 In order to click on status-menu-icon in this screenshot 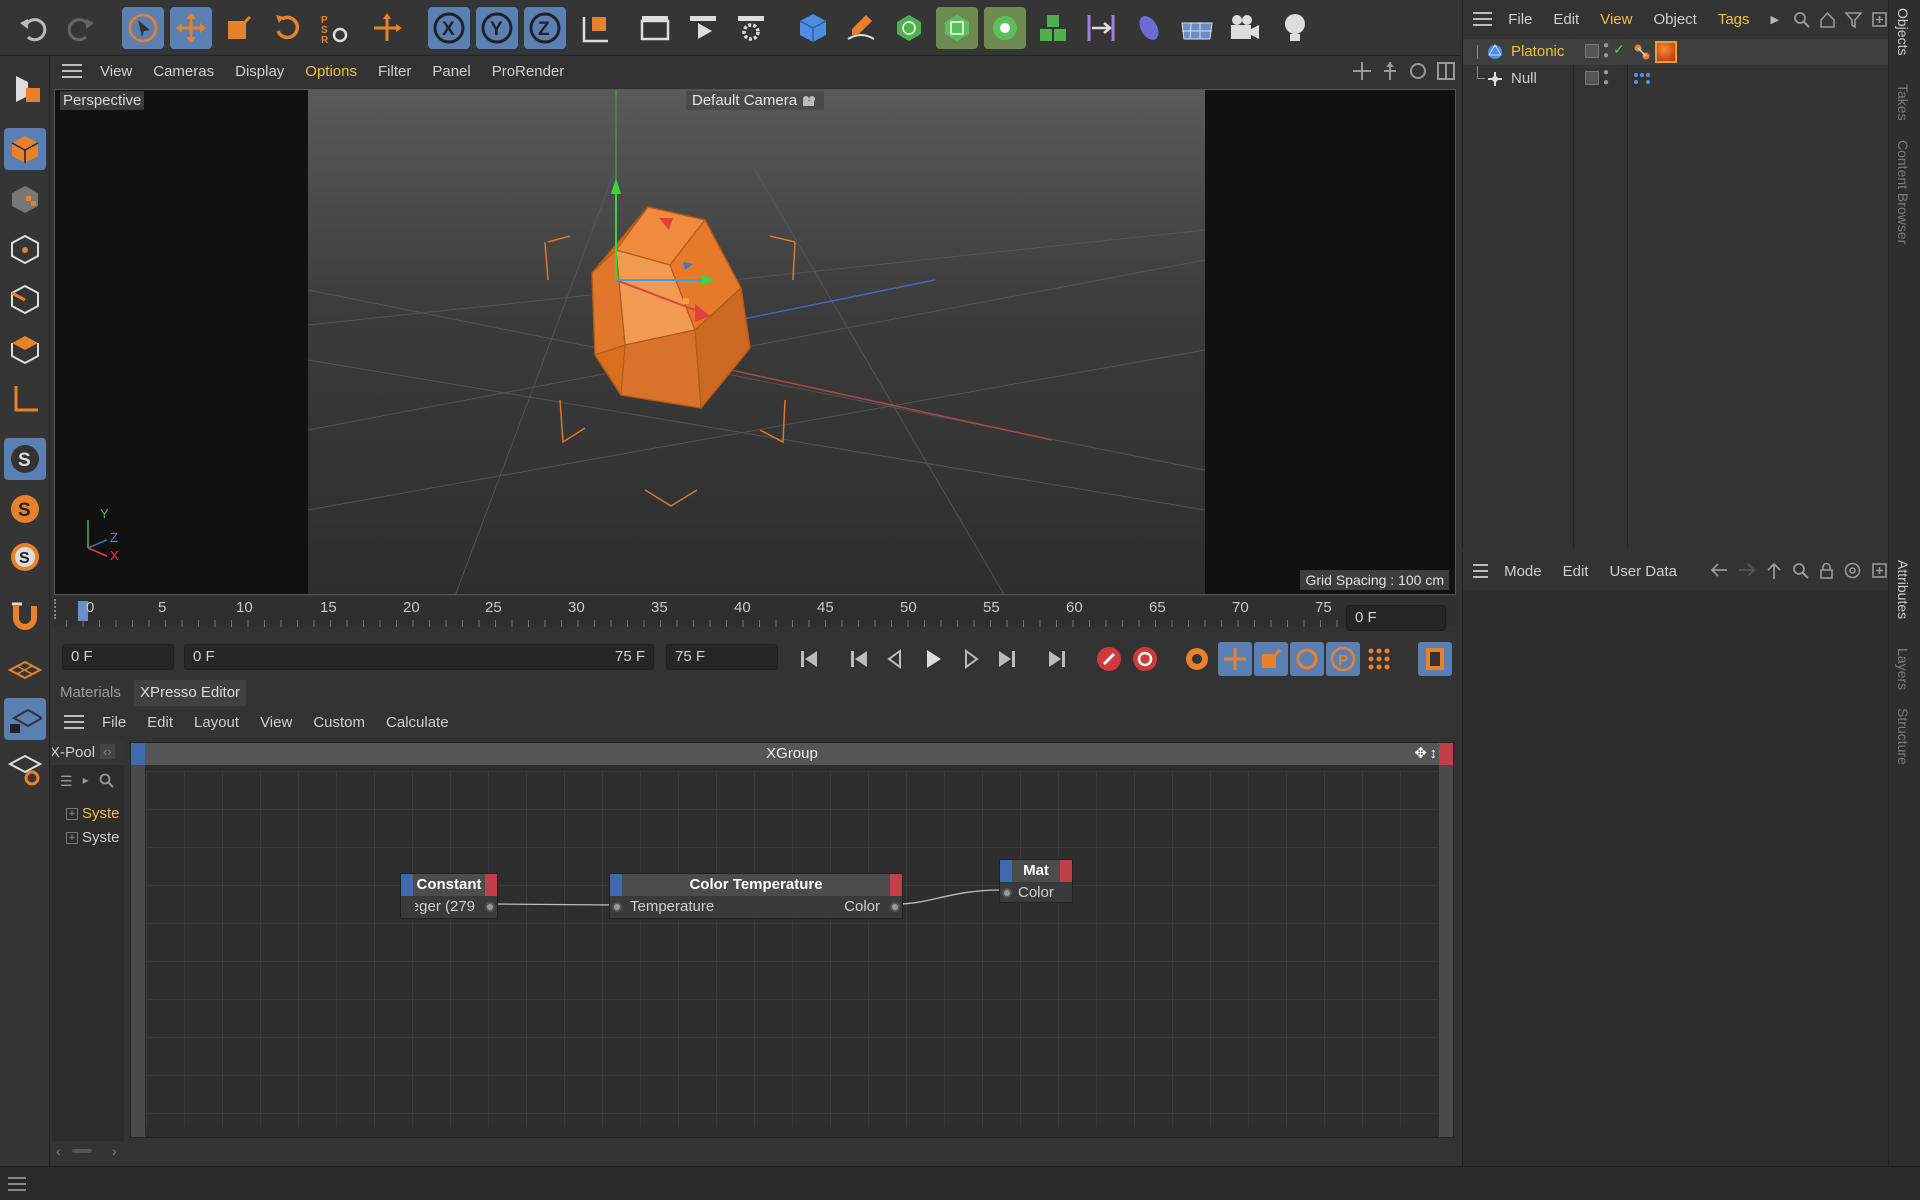, I will do `click(17, 1184)`.